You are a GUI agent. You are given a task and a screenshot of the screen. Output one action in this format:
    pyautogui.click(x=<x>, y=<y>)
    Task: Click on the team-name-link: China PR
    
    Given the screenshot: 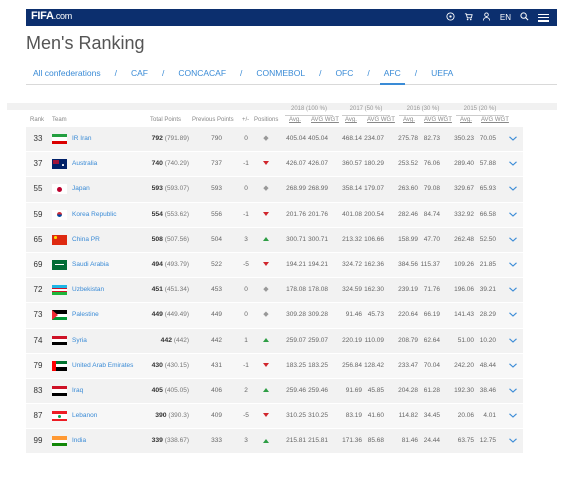 What is the action you would take?
    pyautogui.click(x=86, y=240)
    